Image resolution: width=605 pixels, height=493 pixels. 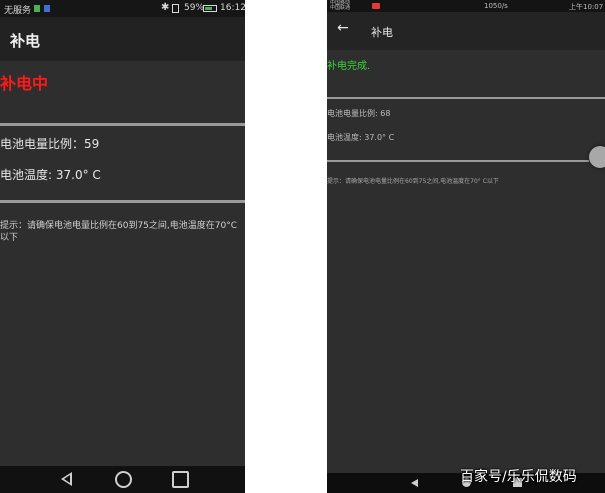 I want to click on battery-level-text: 电池电量比例：59, so click(x=50, y=144).